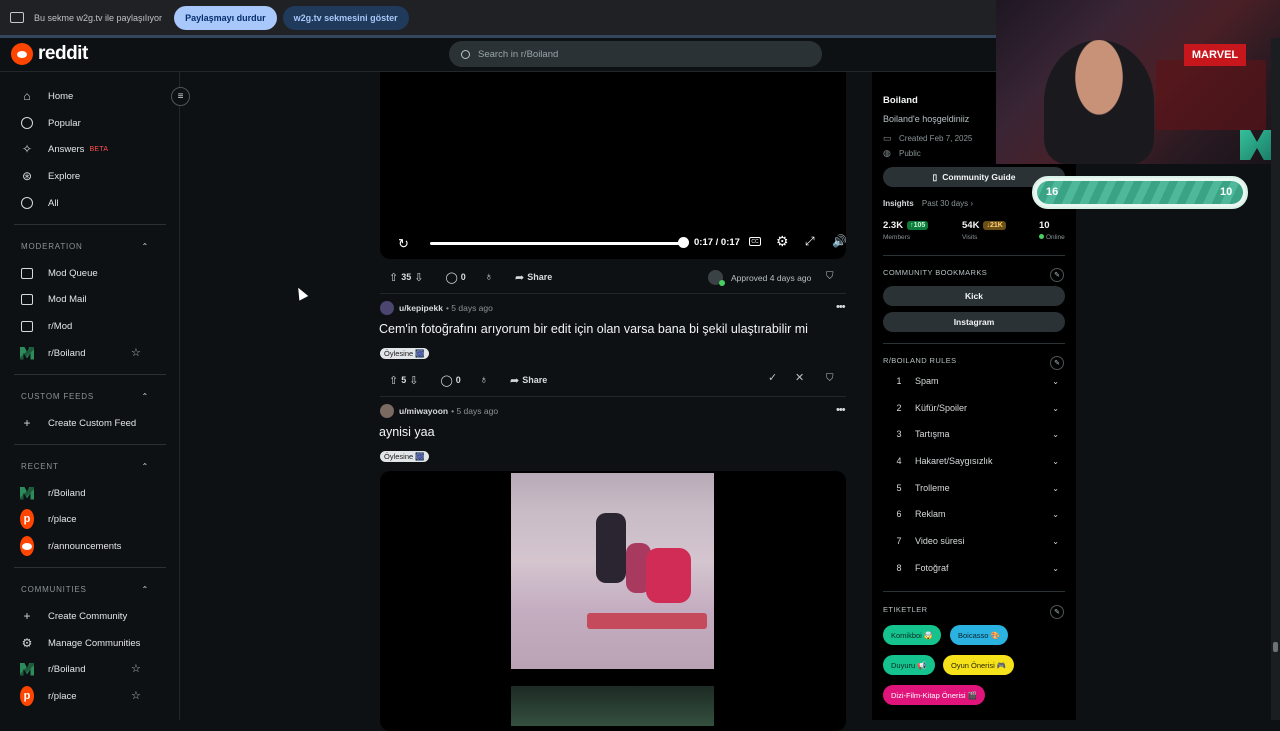 This screenshot has width=1280, height=731. Describe the element at coordinates (80, 643) in the screenshot. I see `manage-communities-button: ⚙ Manage Communities` at that location.